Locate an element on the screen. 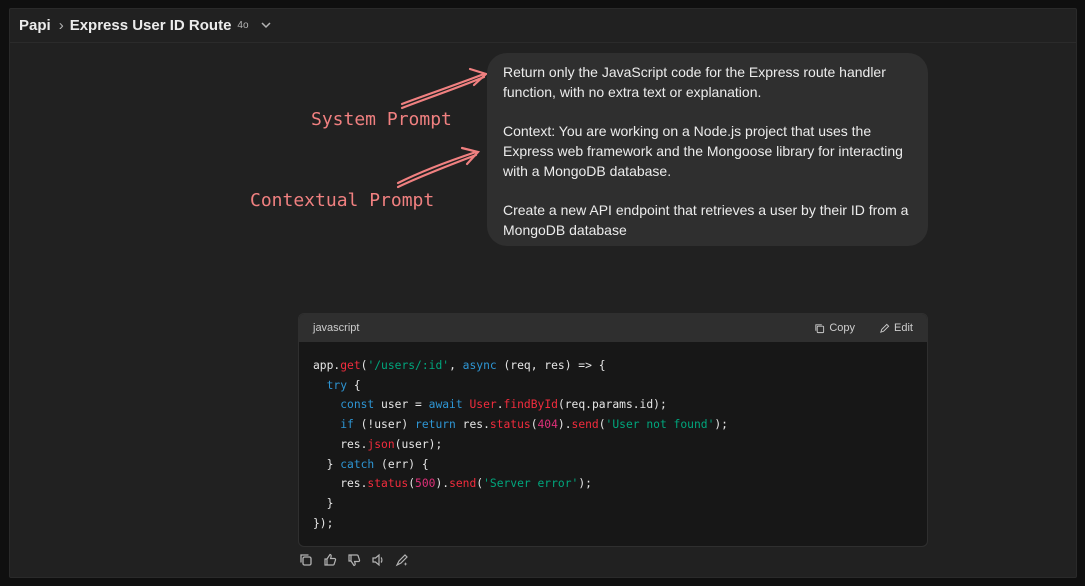  copy-code-button: Copy is located at coordinates (834, 328).